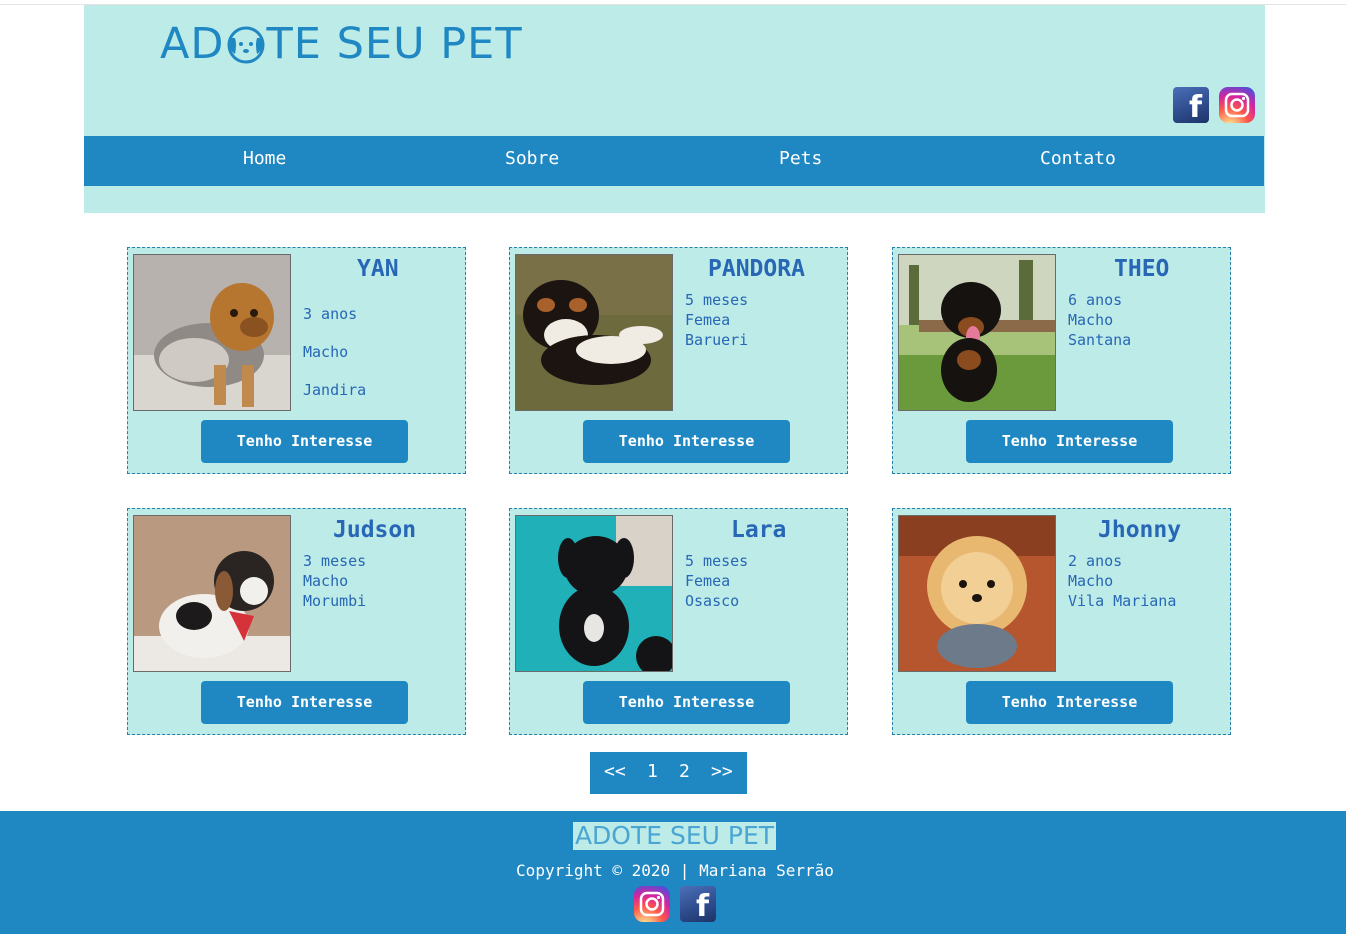 This screenshot has width=1346, height=934. What do you see at coordinates (1095, 300) in the screenshot?
I see `pet-age: 6 anos` at bounding box center [1095, 300].